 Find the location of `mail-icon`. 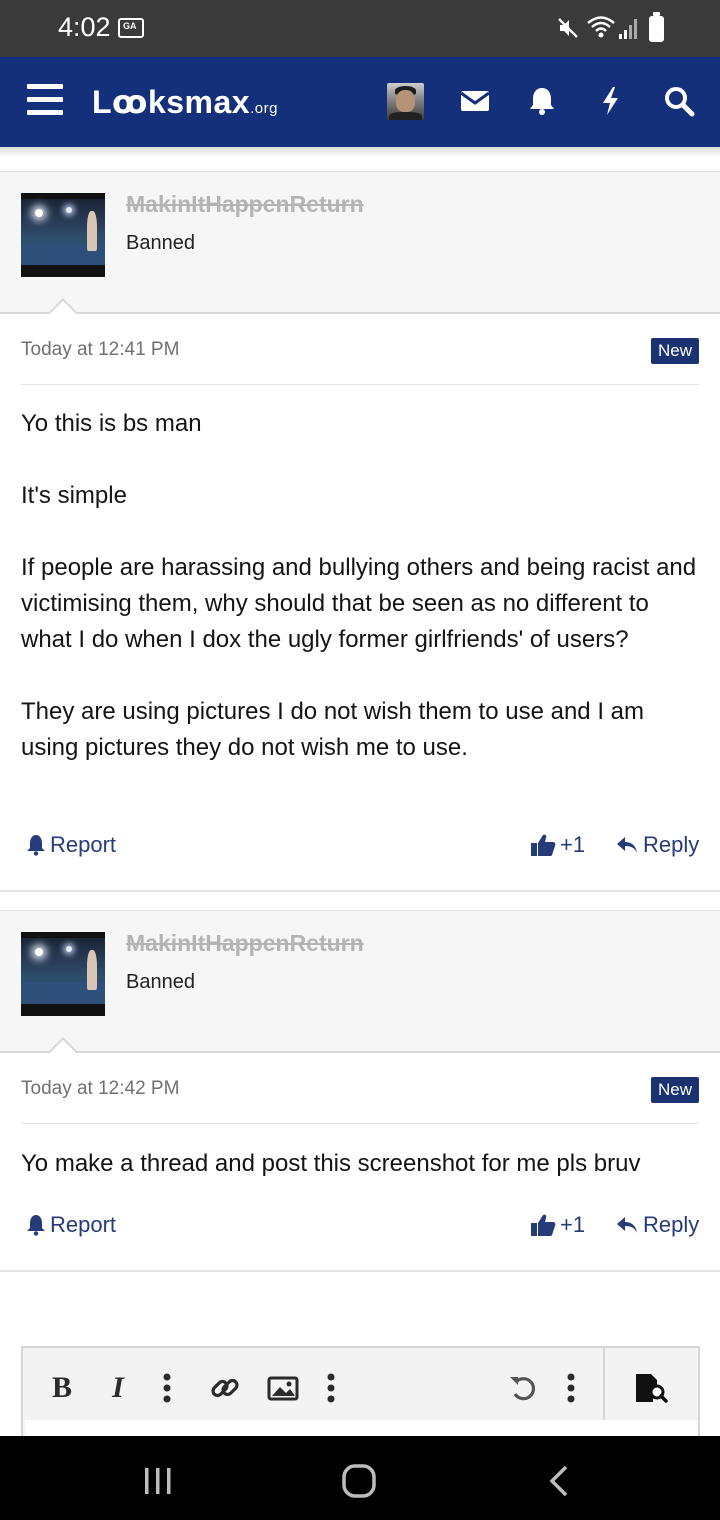

mail-icon is located at coordinates (475, 101).